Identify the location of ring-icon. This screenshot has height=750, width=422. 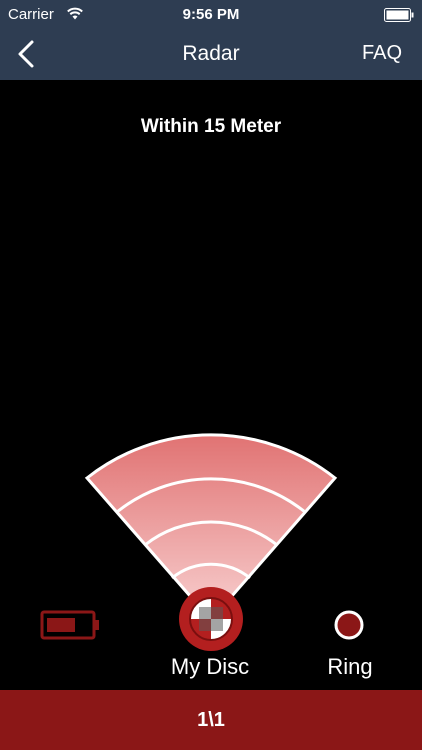
(349, 625).